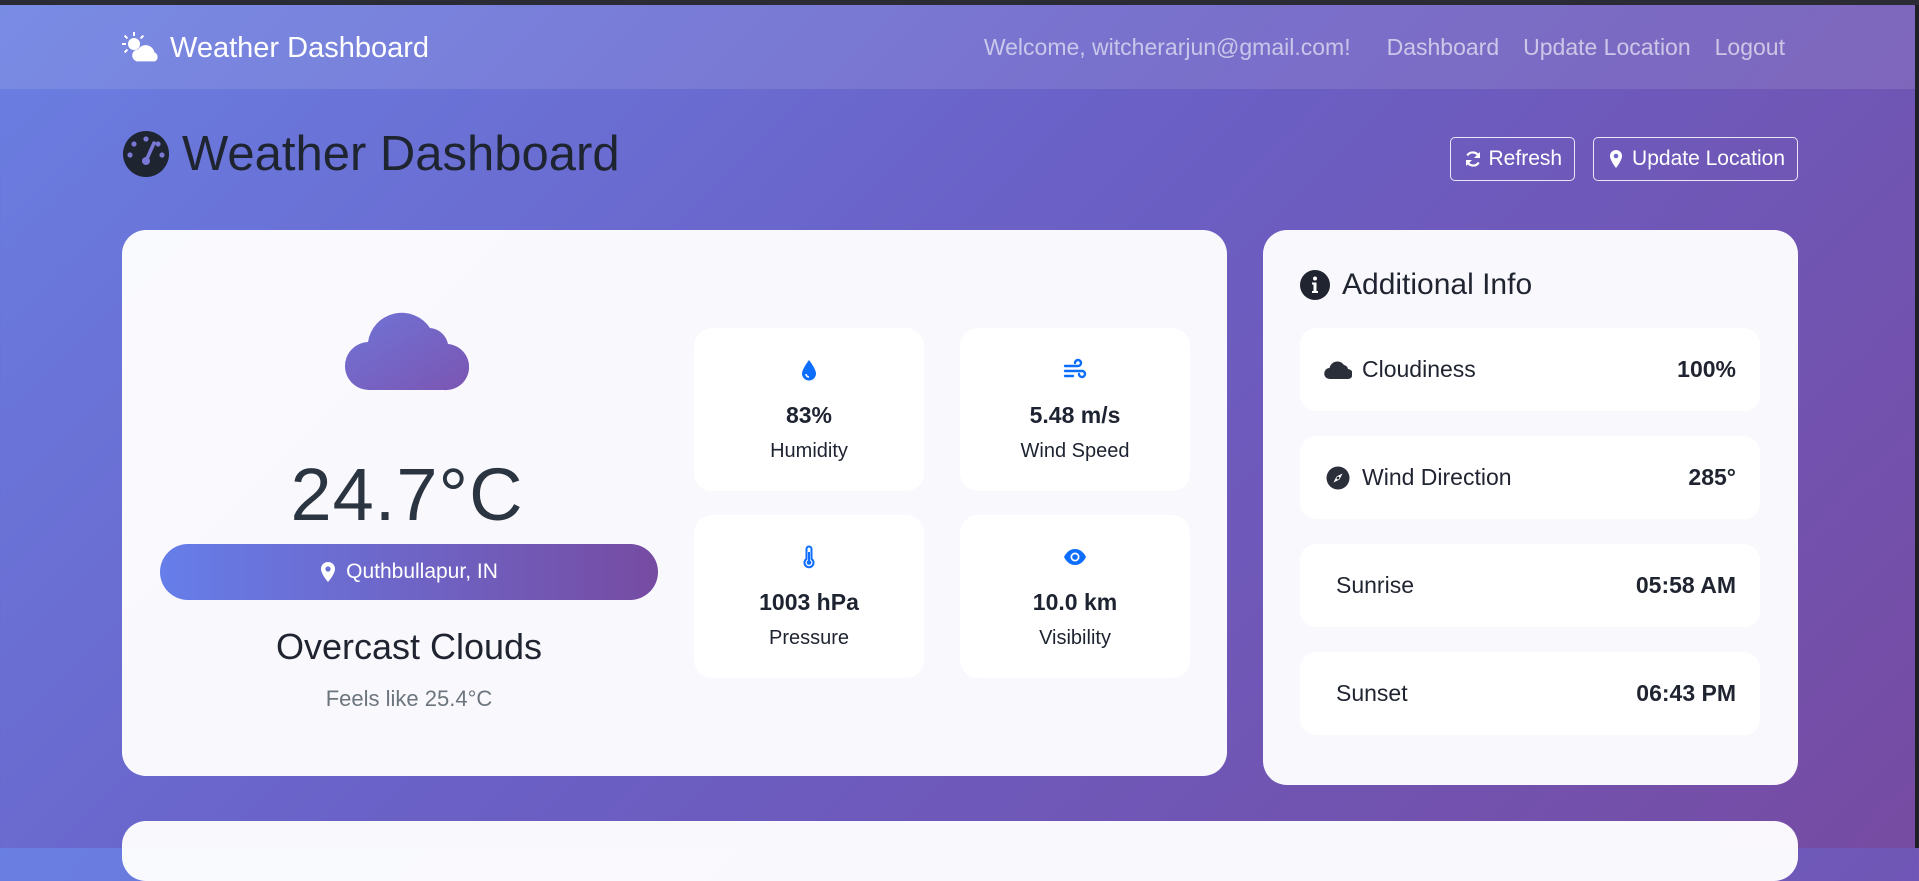 The image size is (1919, 881). I want to click on welcome-text: Welcome, witcherarjun@gmail.com!, so click(1167, 47).